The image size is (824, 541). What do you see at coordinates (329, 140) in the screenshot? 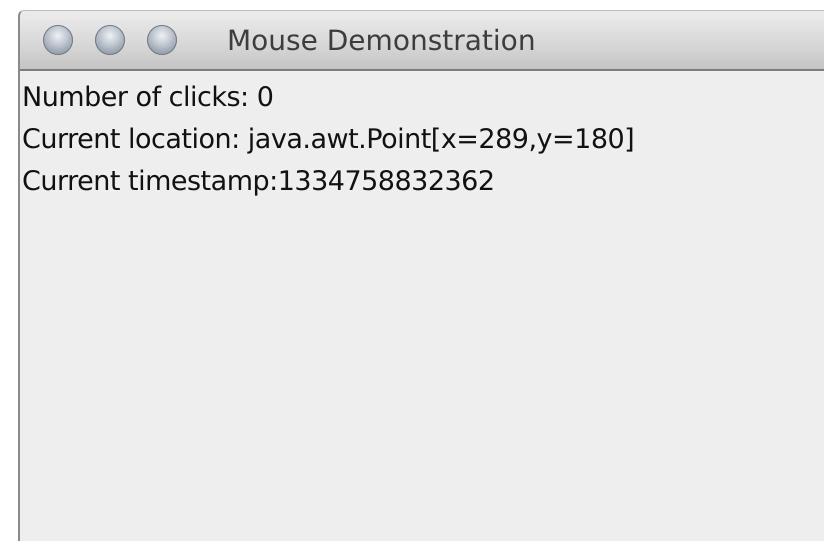
I see `status-text: Current location: java.awt.Point[x=289,y=180]` at bounding box center [329, 140].